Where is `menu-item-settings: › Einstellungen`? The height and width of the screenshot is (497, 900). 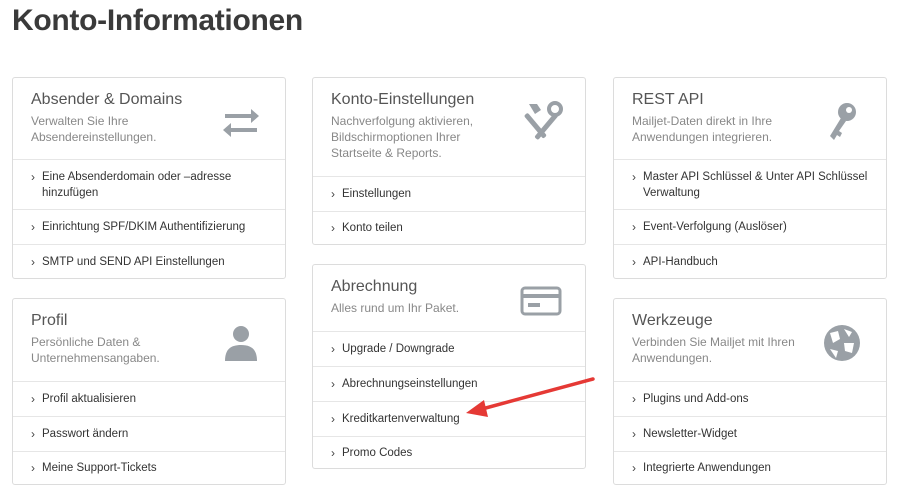
menu-item-settings: › Einstellungen is located at coordinates (449, 193).